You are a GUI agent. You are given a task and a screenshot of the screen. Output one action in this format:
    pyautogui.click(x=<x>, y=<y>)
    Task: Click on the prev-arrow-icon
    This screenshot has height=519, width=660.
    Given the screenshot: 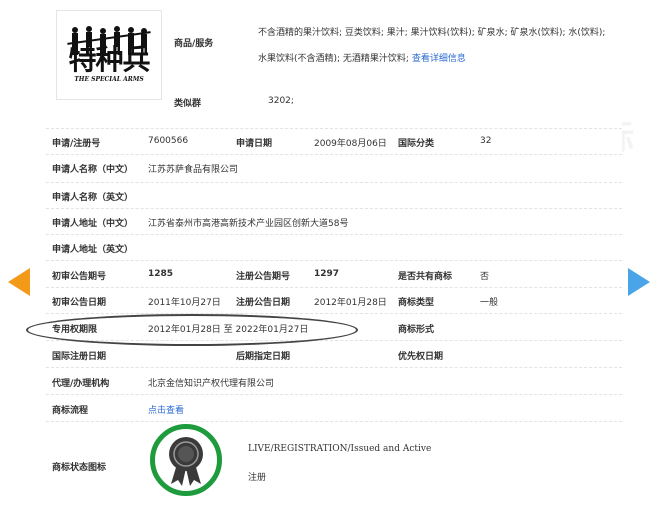 What is the action you would take?
    pyautogui.click(x=19, y=282)
    